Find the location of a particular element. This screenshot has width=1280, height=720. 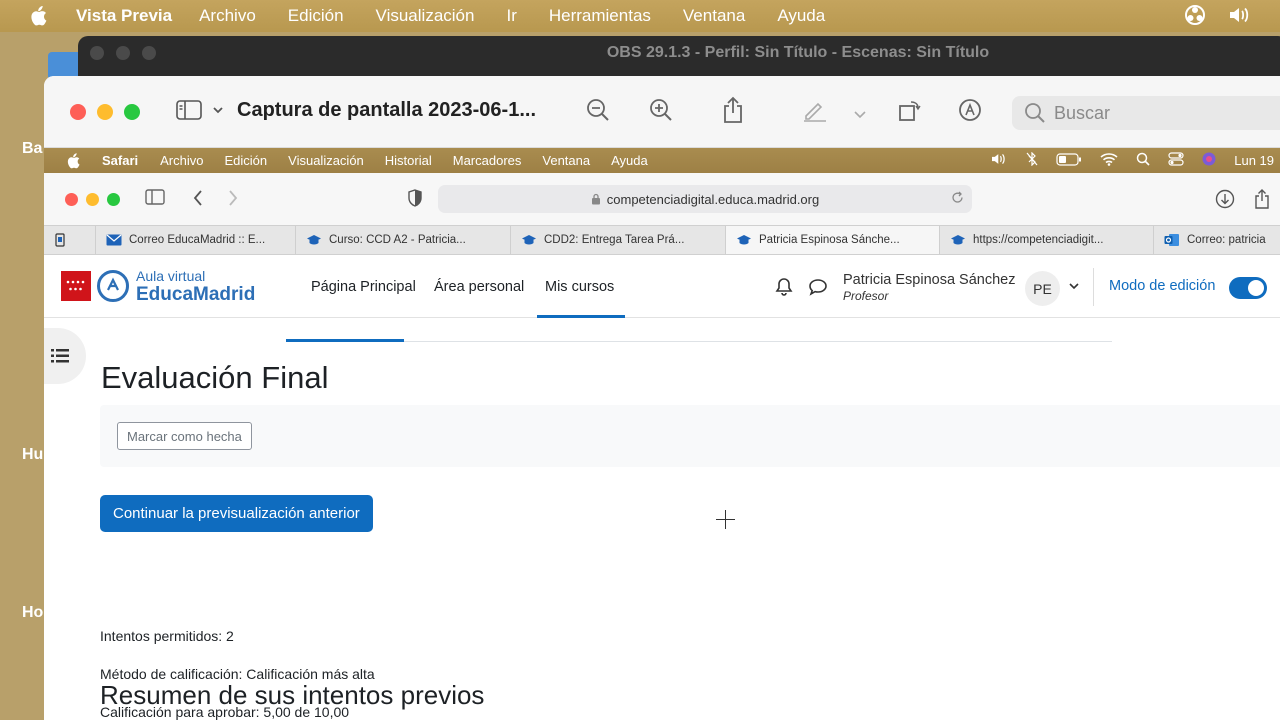

inner-menu-item: Archivo is located at coordinates (182, 160).